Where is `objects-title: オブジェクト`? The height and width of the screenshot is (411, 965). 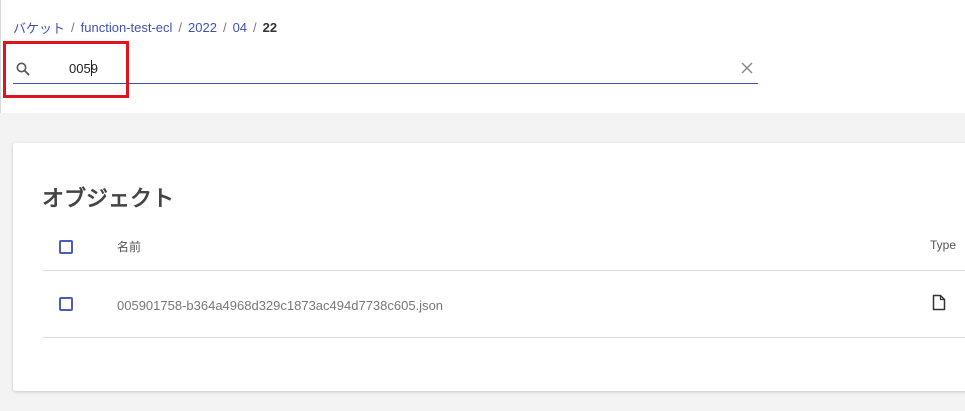 objects-title: オブジェクト is located at coordinates (108, 198).